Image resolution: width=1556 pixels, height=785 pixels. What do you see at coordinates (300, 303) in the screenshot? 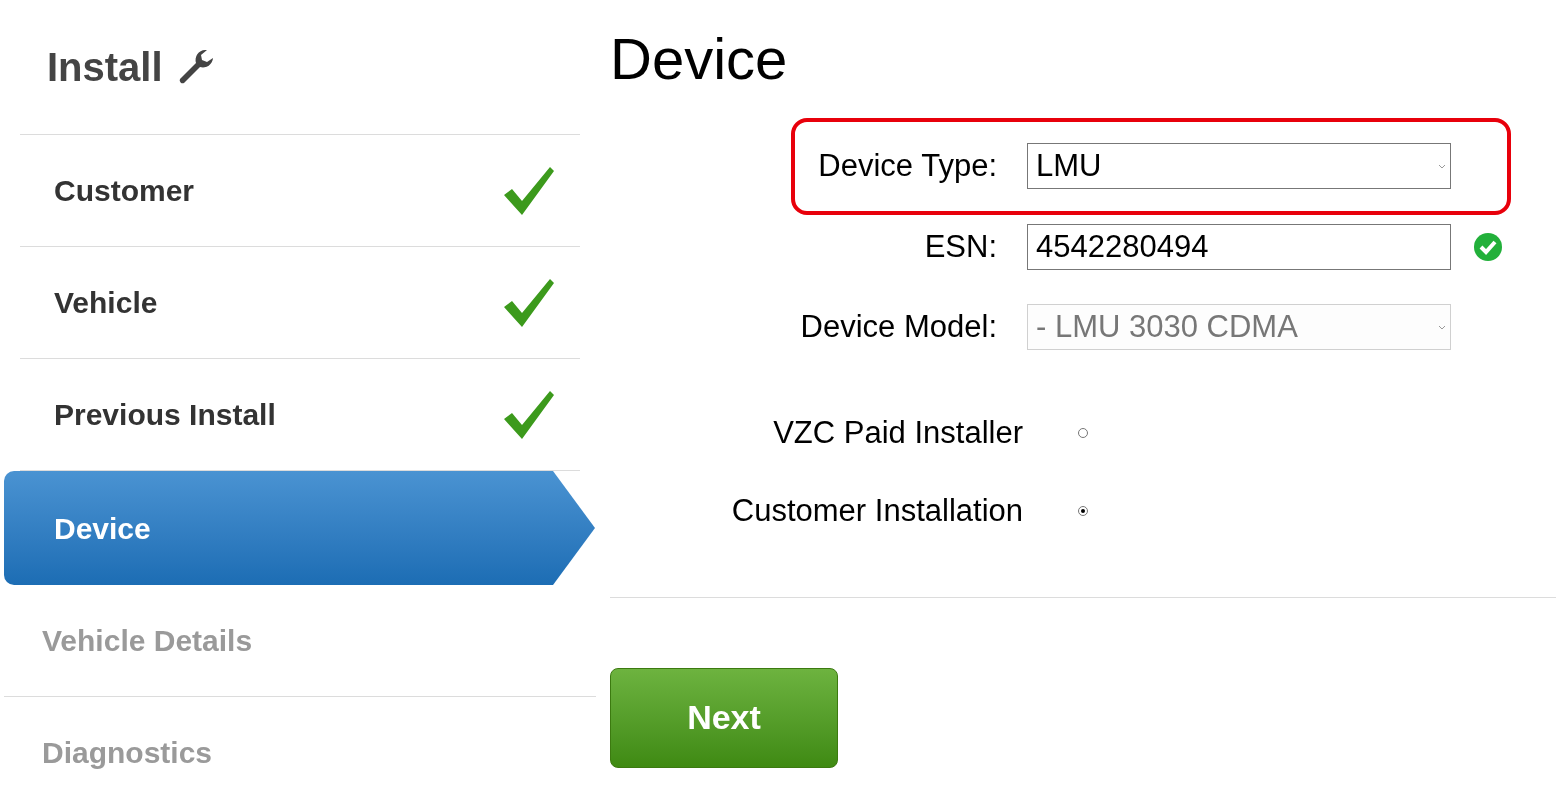
I see `step-tab: Vehicle` at bounding box center [300, 303].